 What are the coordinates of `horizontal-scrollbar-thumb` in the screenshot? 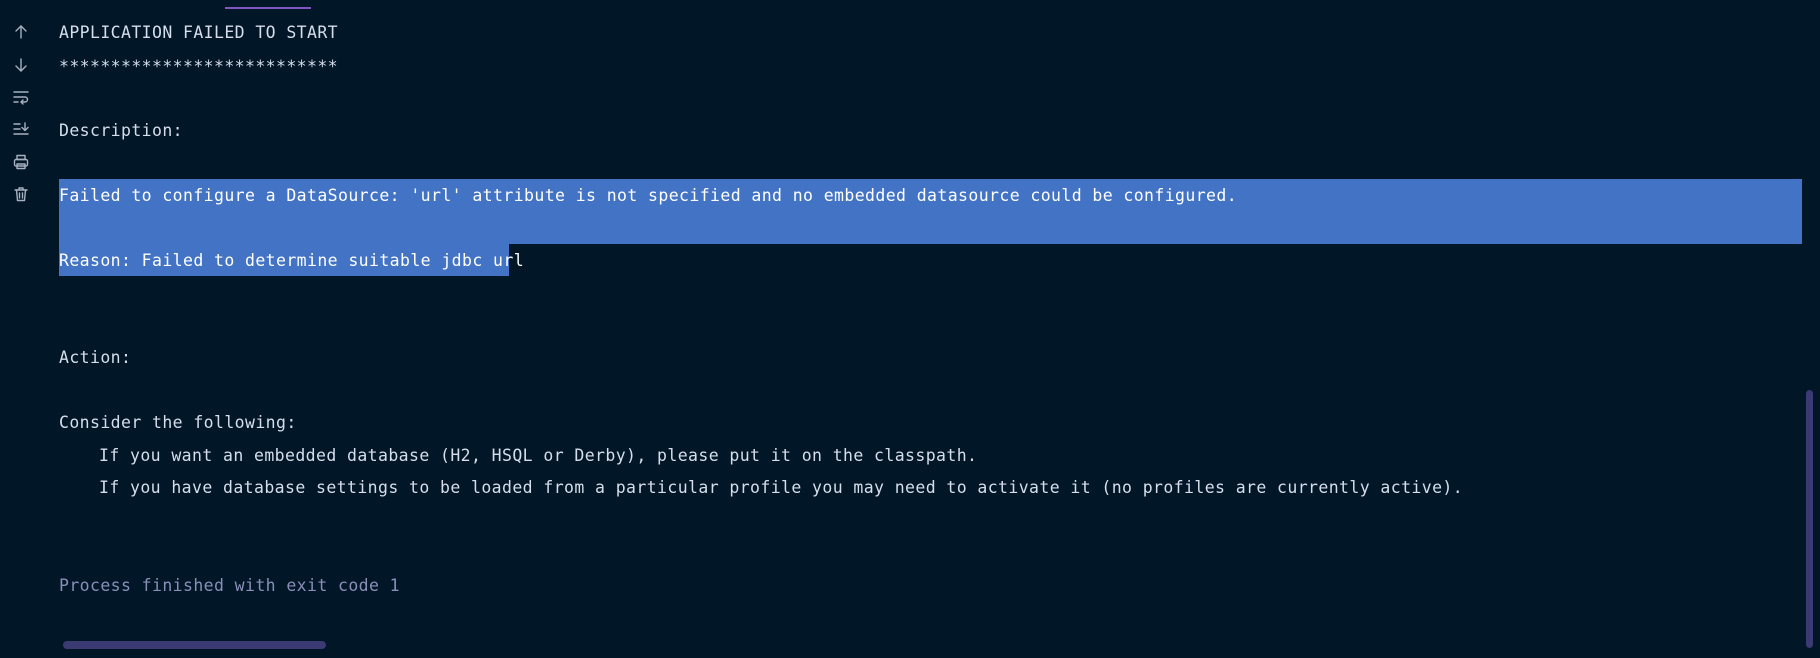 It's located at (194, 645).